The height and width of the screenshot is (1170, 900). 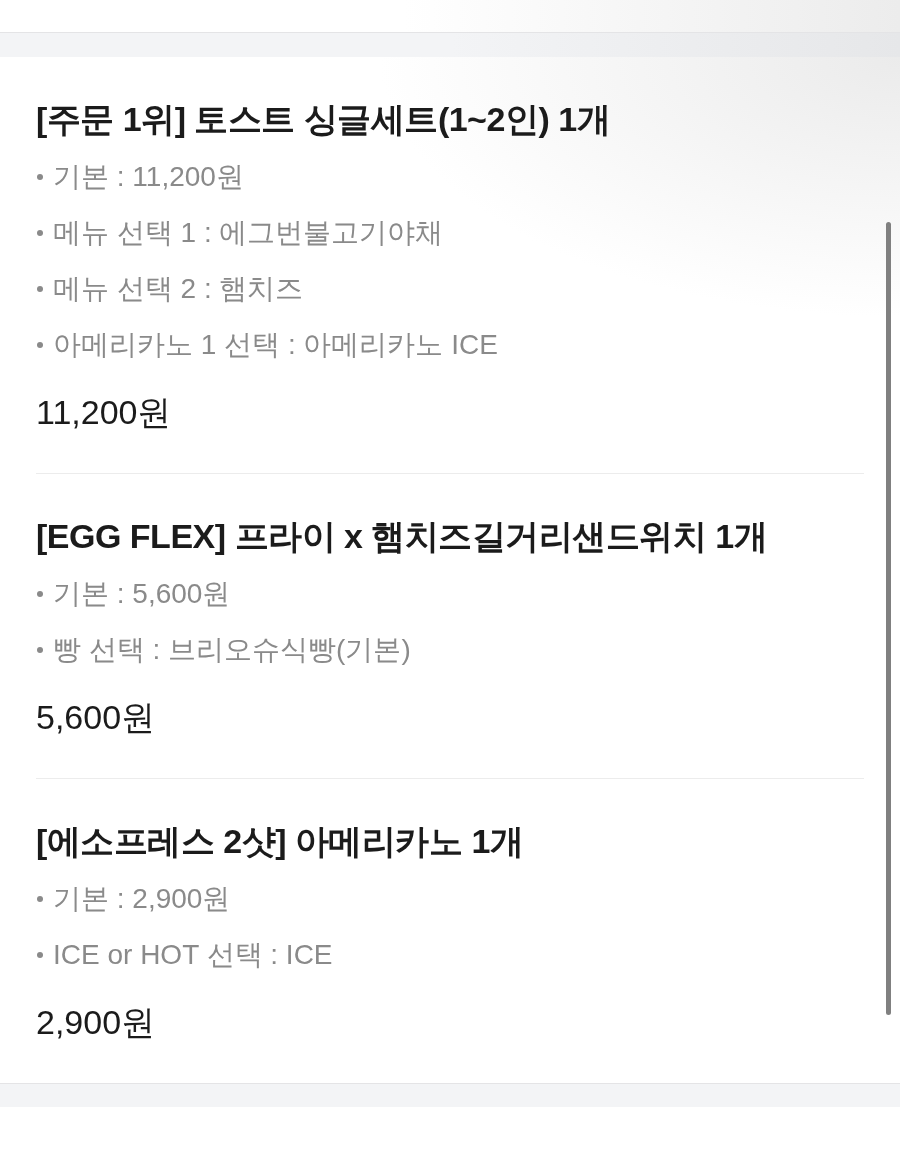 What do you see at coordinates (232, 650) in the screenshot?
I see `option-text: 빵 선택 : 브리오슈식빵(기본)` at bounding box center [232, 650].